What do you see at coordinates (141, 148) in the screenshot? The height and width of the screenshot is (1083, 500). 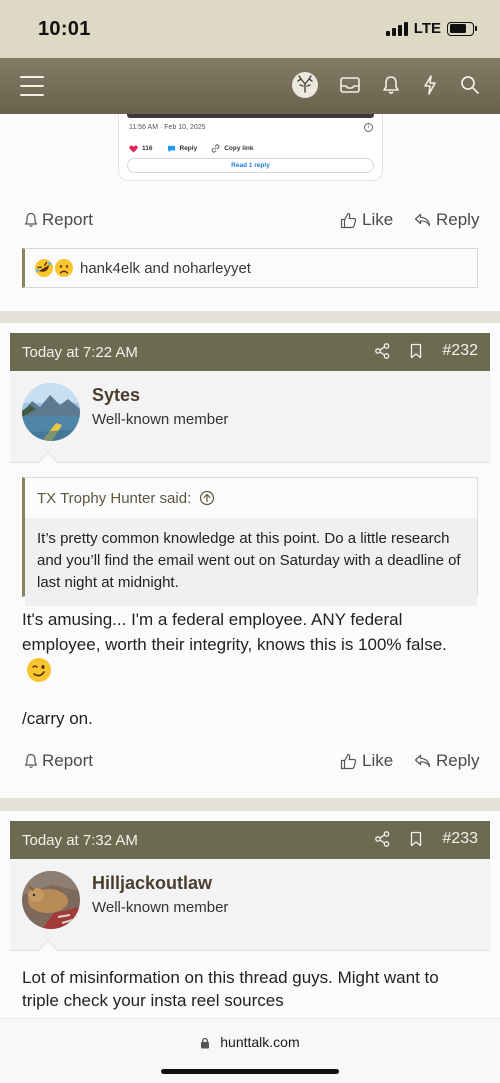 I see `embed-like: 116` at bounding box center [141, 148].